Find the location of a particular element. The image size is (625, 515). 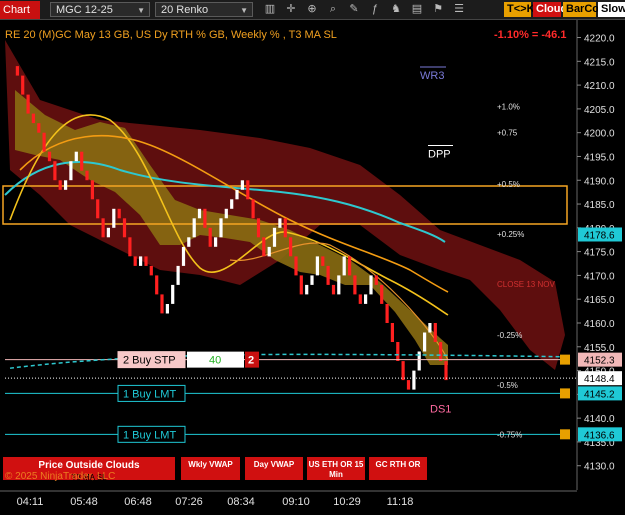

time-tick-label: 10:29 is located at coordinates (347, 502).